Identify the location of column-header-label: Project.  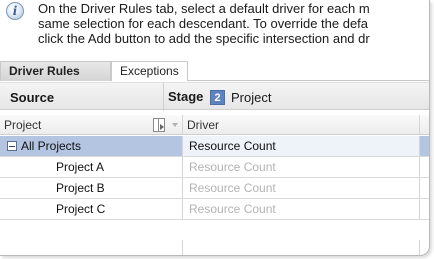
(23, 125).